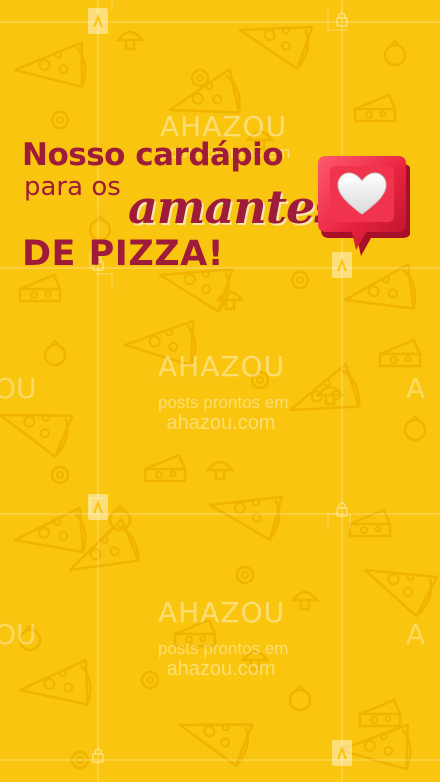 This screenshot has height=782, width=440. Describe the element at coordinates (364, 206) in the screenshot. I see `heart-notification-icon` at that location.